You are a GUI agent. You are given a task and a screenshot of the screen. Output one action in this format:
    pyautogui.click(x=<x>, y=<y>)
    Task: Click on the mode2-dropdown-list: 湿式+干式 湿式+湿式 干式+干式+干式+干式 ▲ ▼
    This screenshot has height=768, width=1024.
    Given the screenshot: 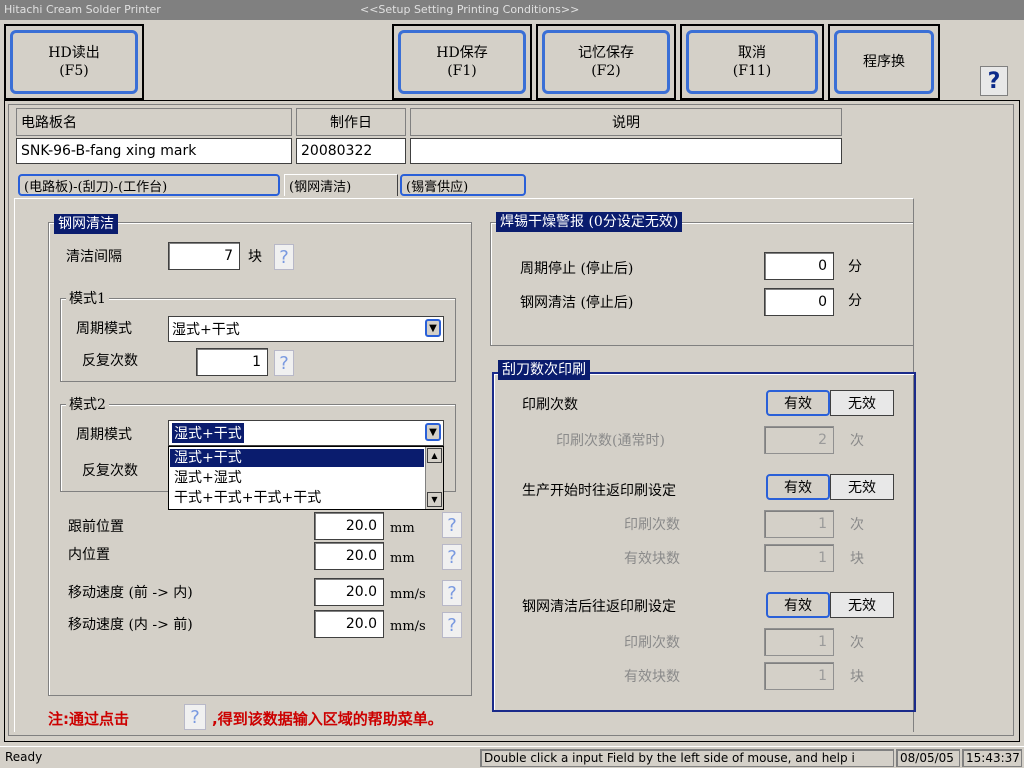 What is the action you would take?
    pyautogui.click(x=306, y=478)
    